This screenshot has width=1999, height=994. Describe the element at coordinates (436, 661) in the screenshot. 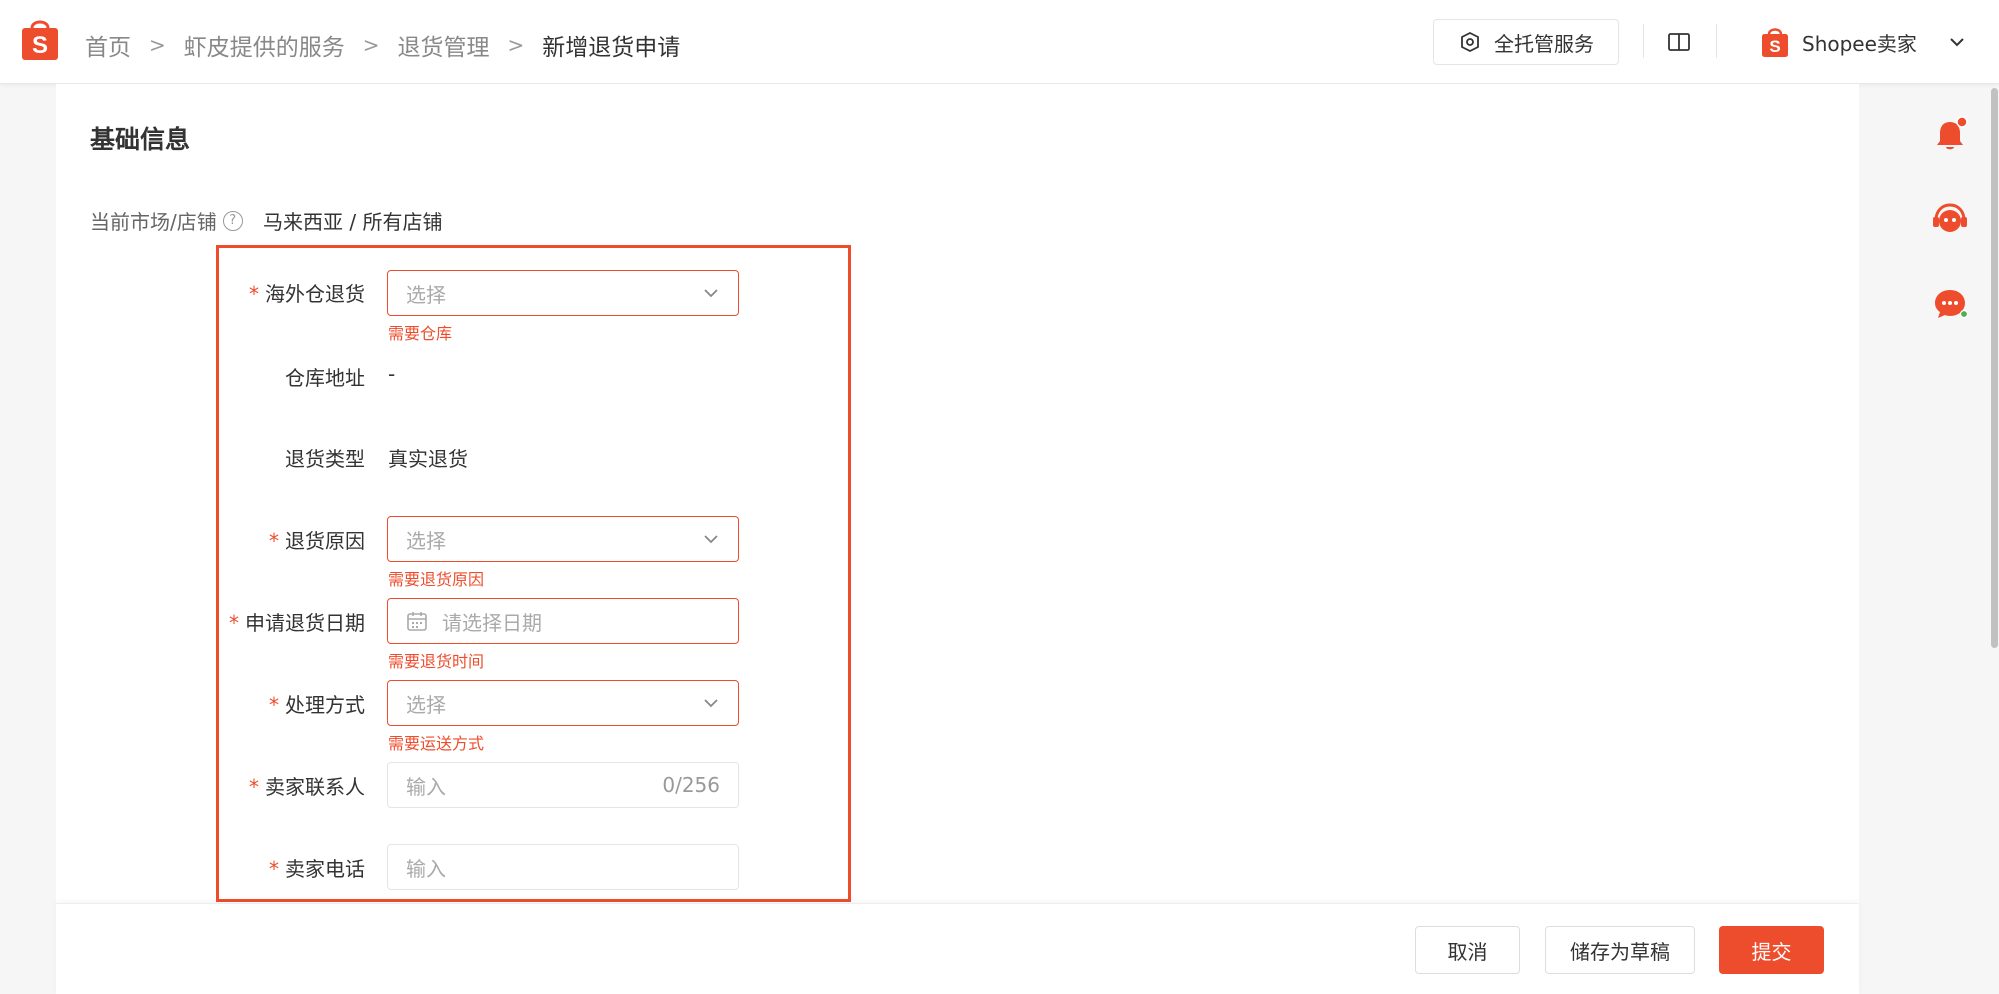

I see `return-date-error: 需要退货时间` at that location.